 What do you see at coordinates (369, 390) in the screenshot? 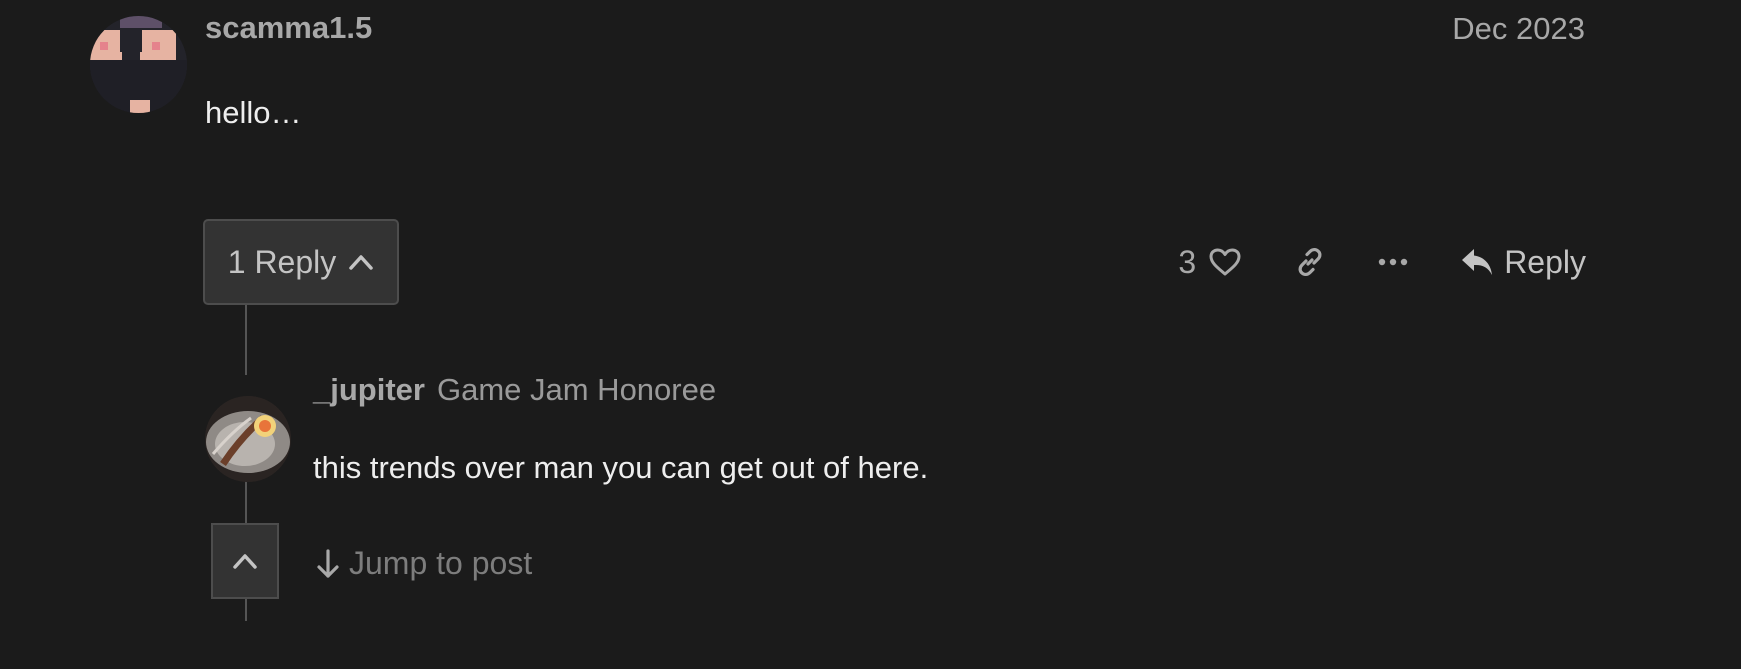
I see `reply-username: _jupiter` at bounding box center [369, 390].